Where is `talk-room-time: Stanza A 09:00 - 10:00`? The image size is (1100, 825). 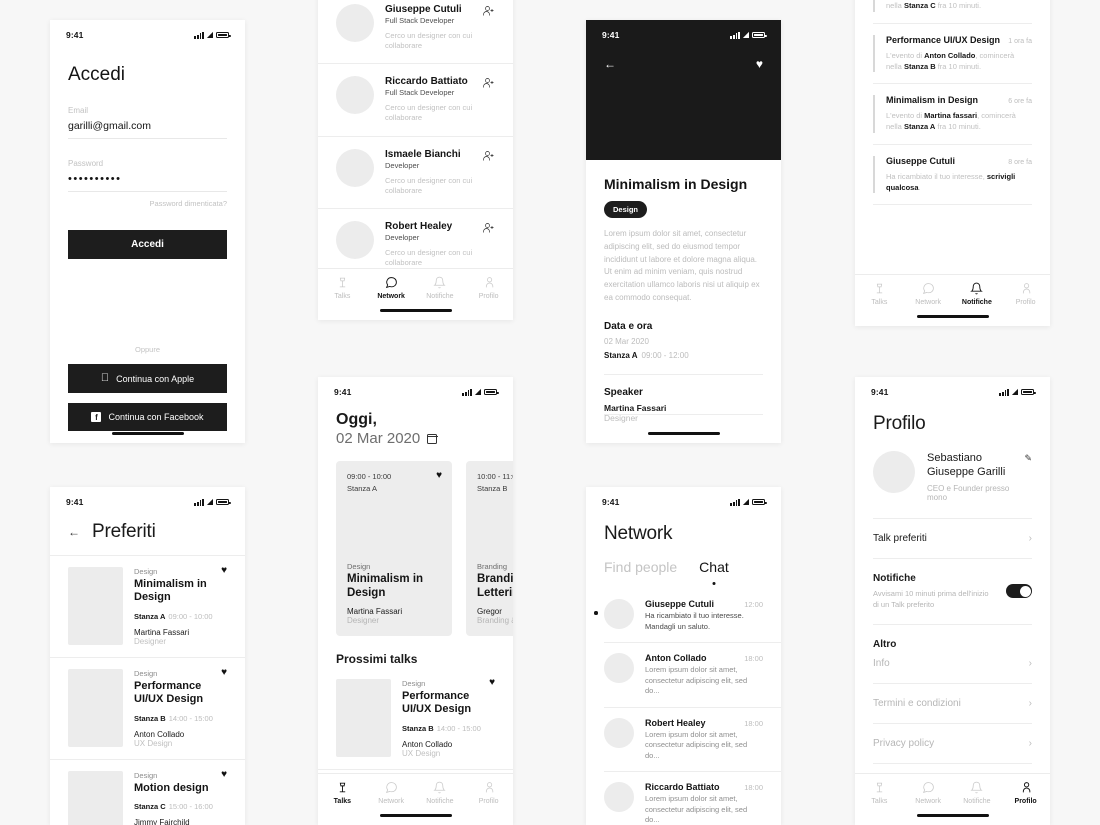 talk-room-time: Stanza A 09:00 - 10:00 is located at coordinates (173, 616).